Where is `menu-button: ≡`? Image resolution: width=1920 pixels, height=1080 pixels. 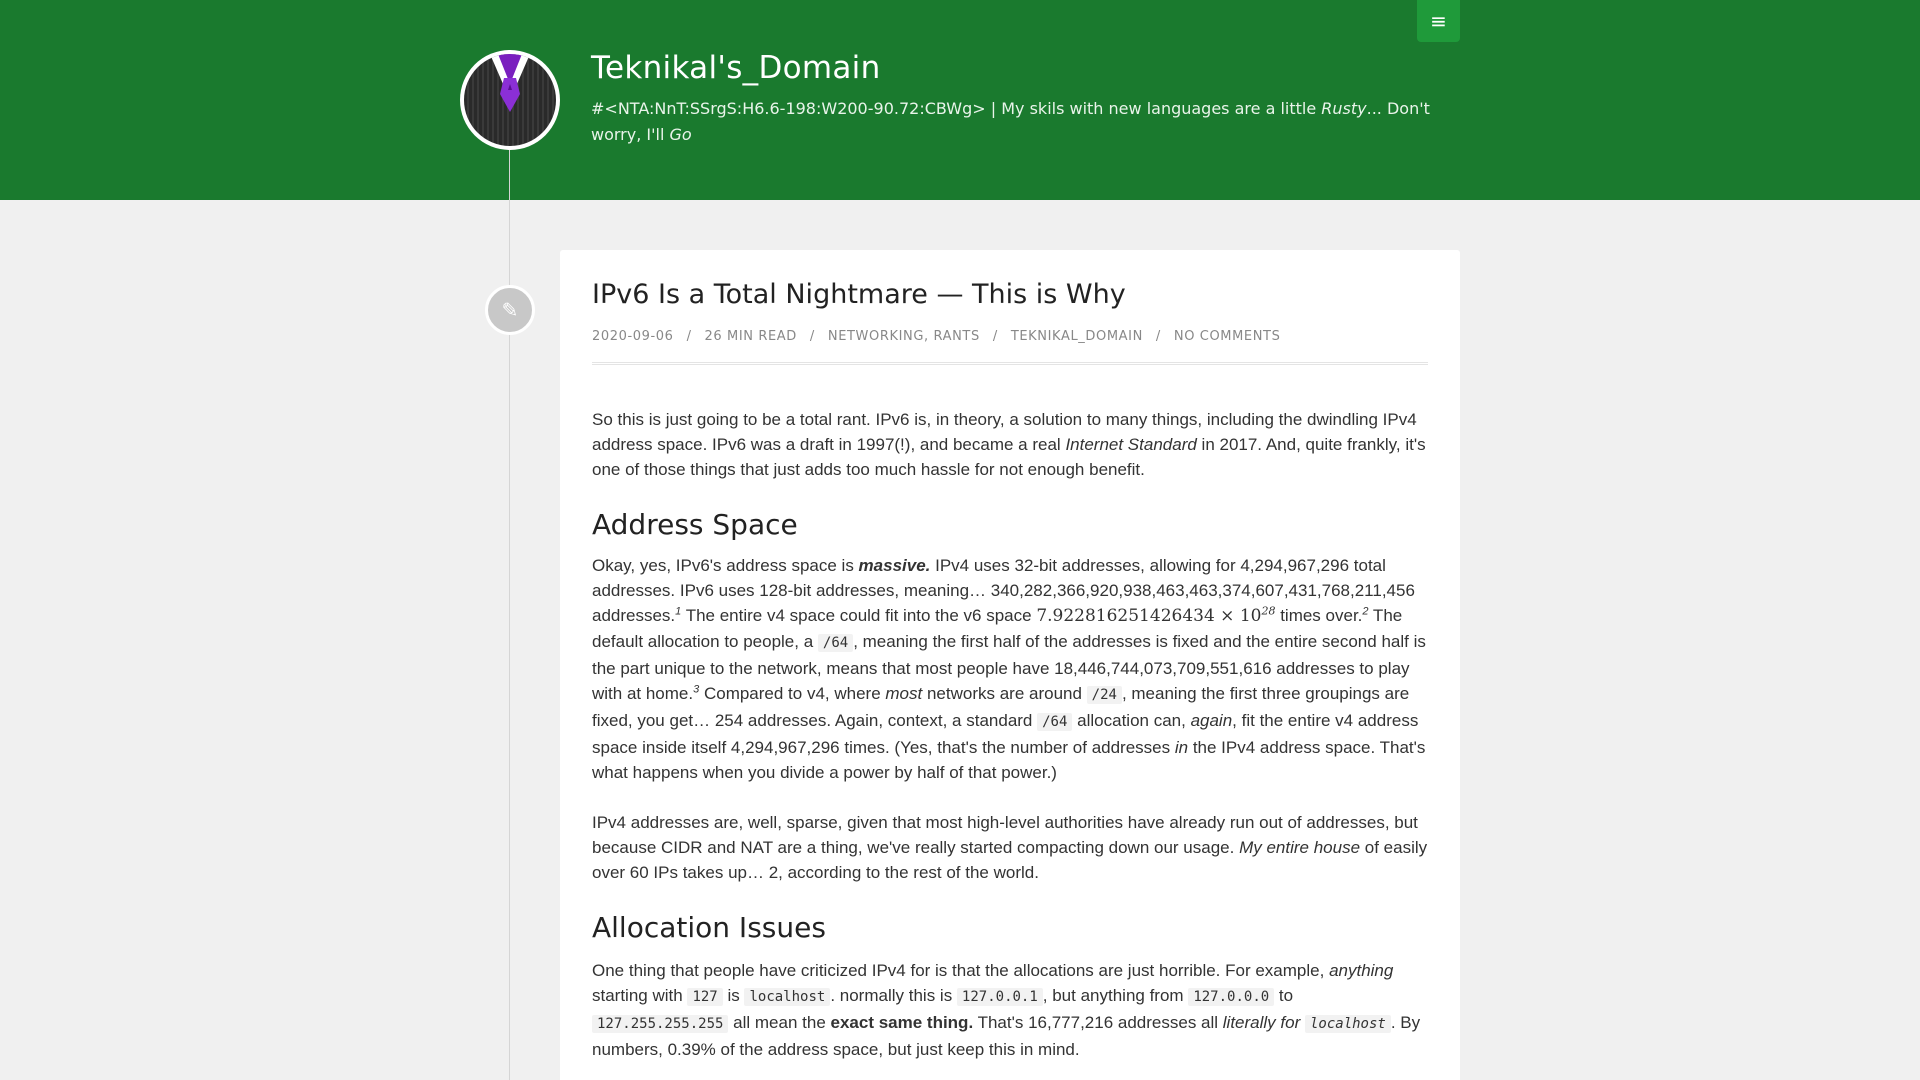
menu-button: ≡ is located at coordinates (1438, 21).